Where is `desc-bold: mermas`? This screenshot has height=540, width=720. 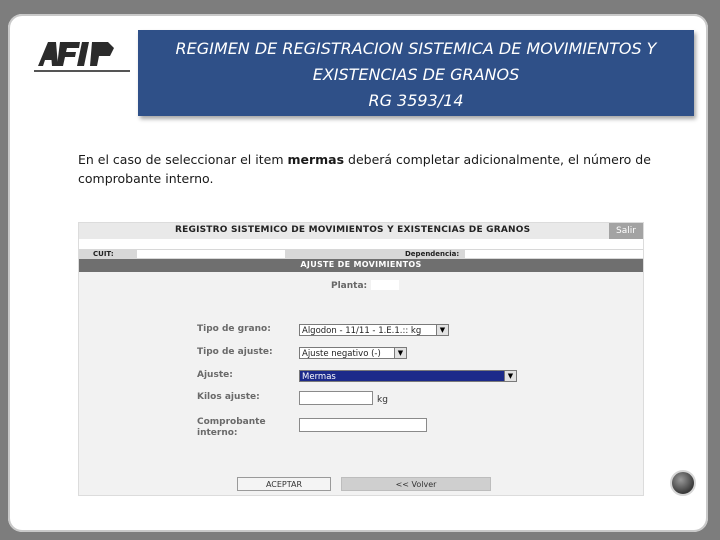 desc-bold: mermas is located at coordinates (316, 159).